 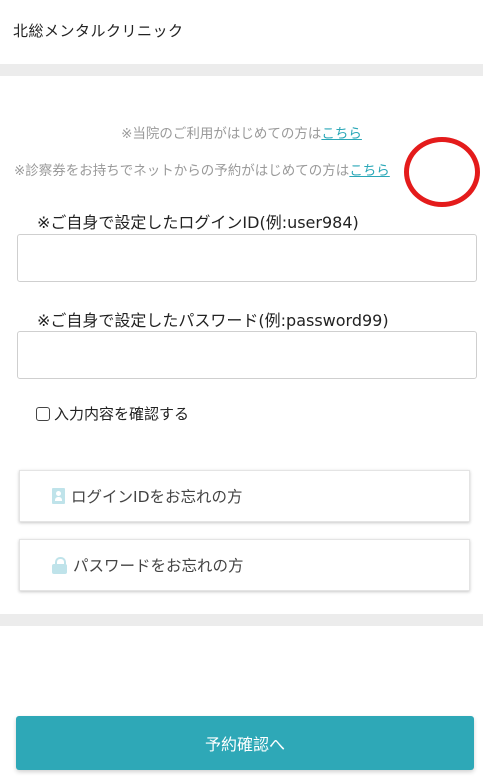 I want to click on password-label: ※ご自身で設定したパスワード(例:password99), so click(x=213, y=320).